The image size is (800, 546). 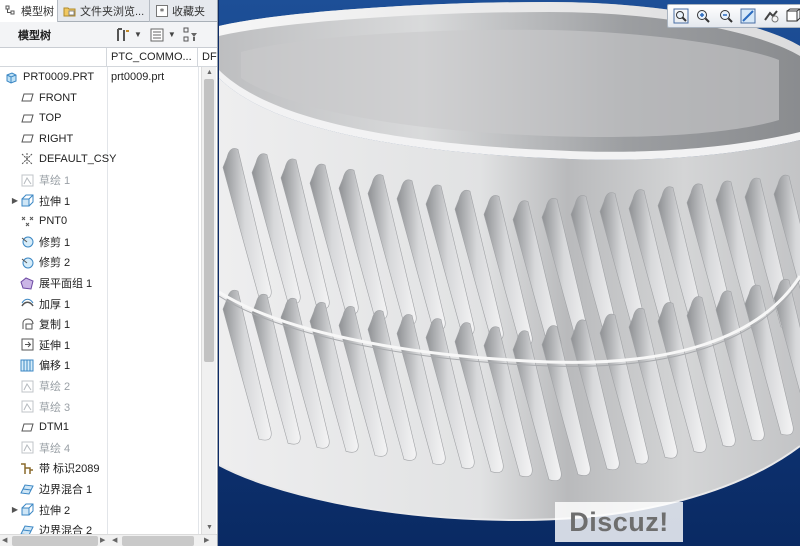 What do you see at coordinates (66, 529) in the screenshot?
I see `tree-item-label: 边界混合 2` at bounding box center [66, 529].